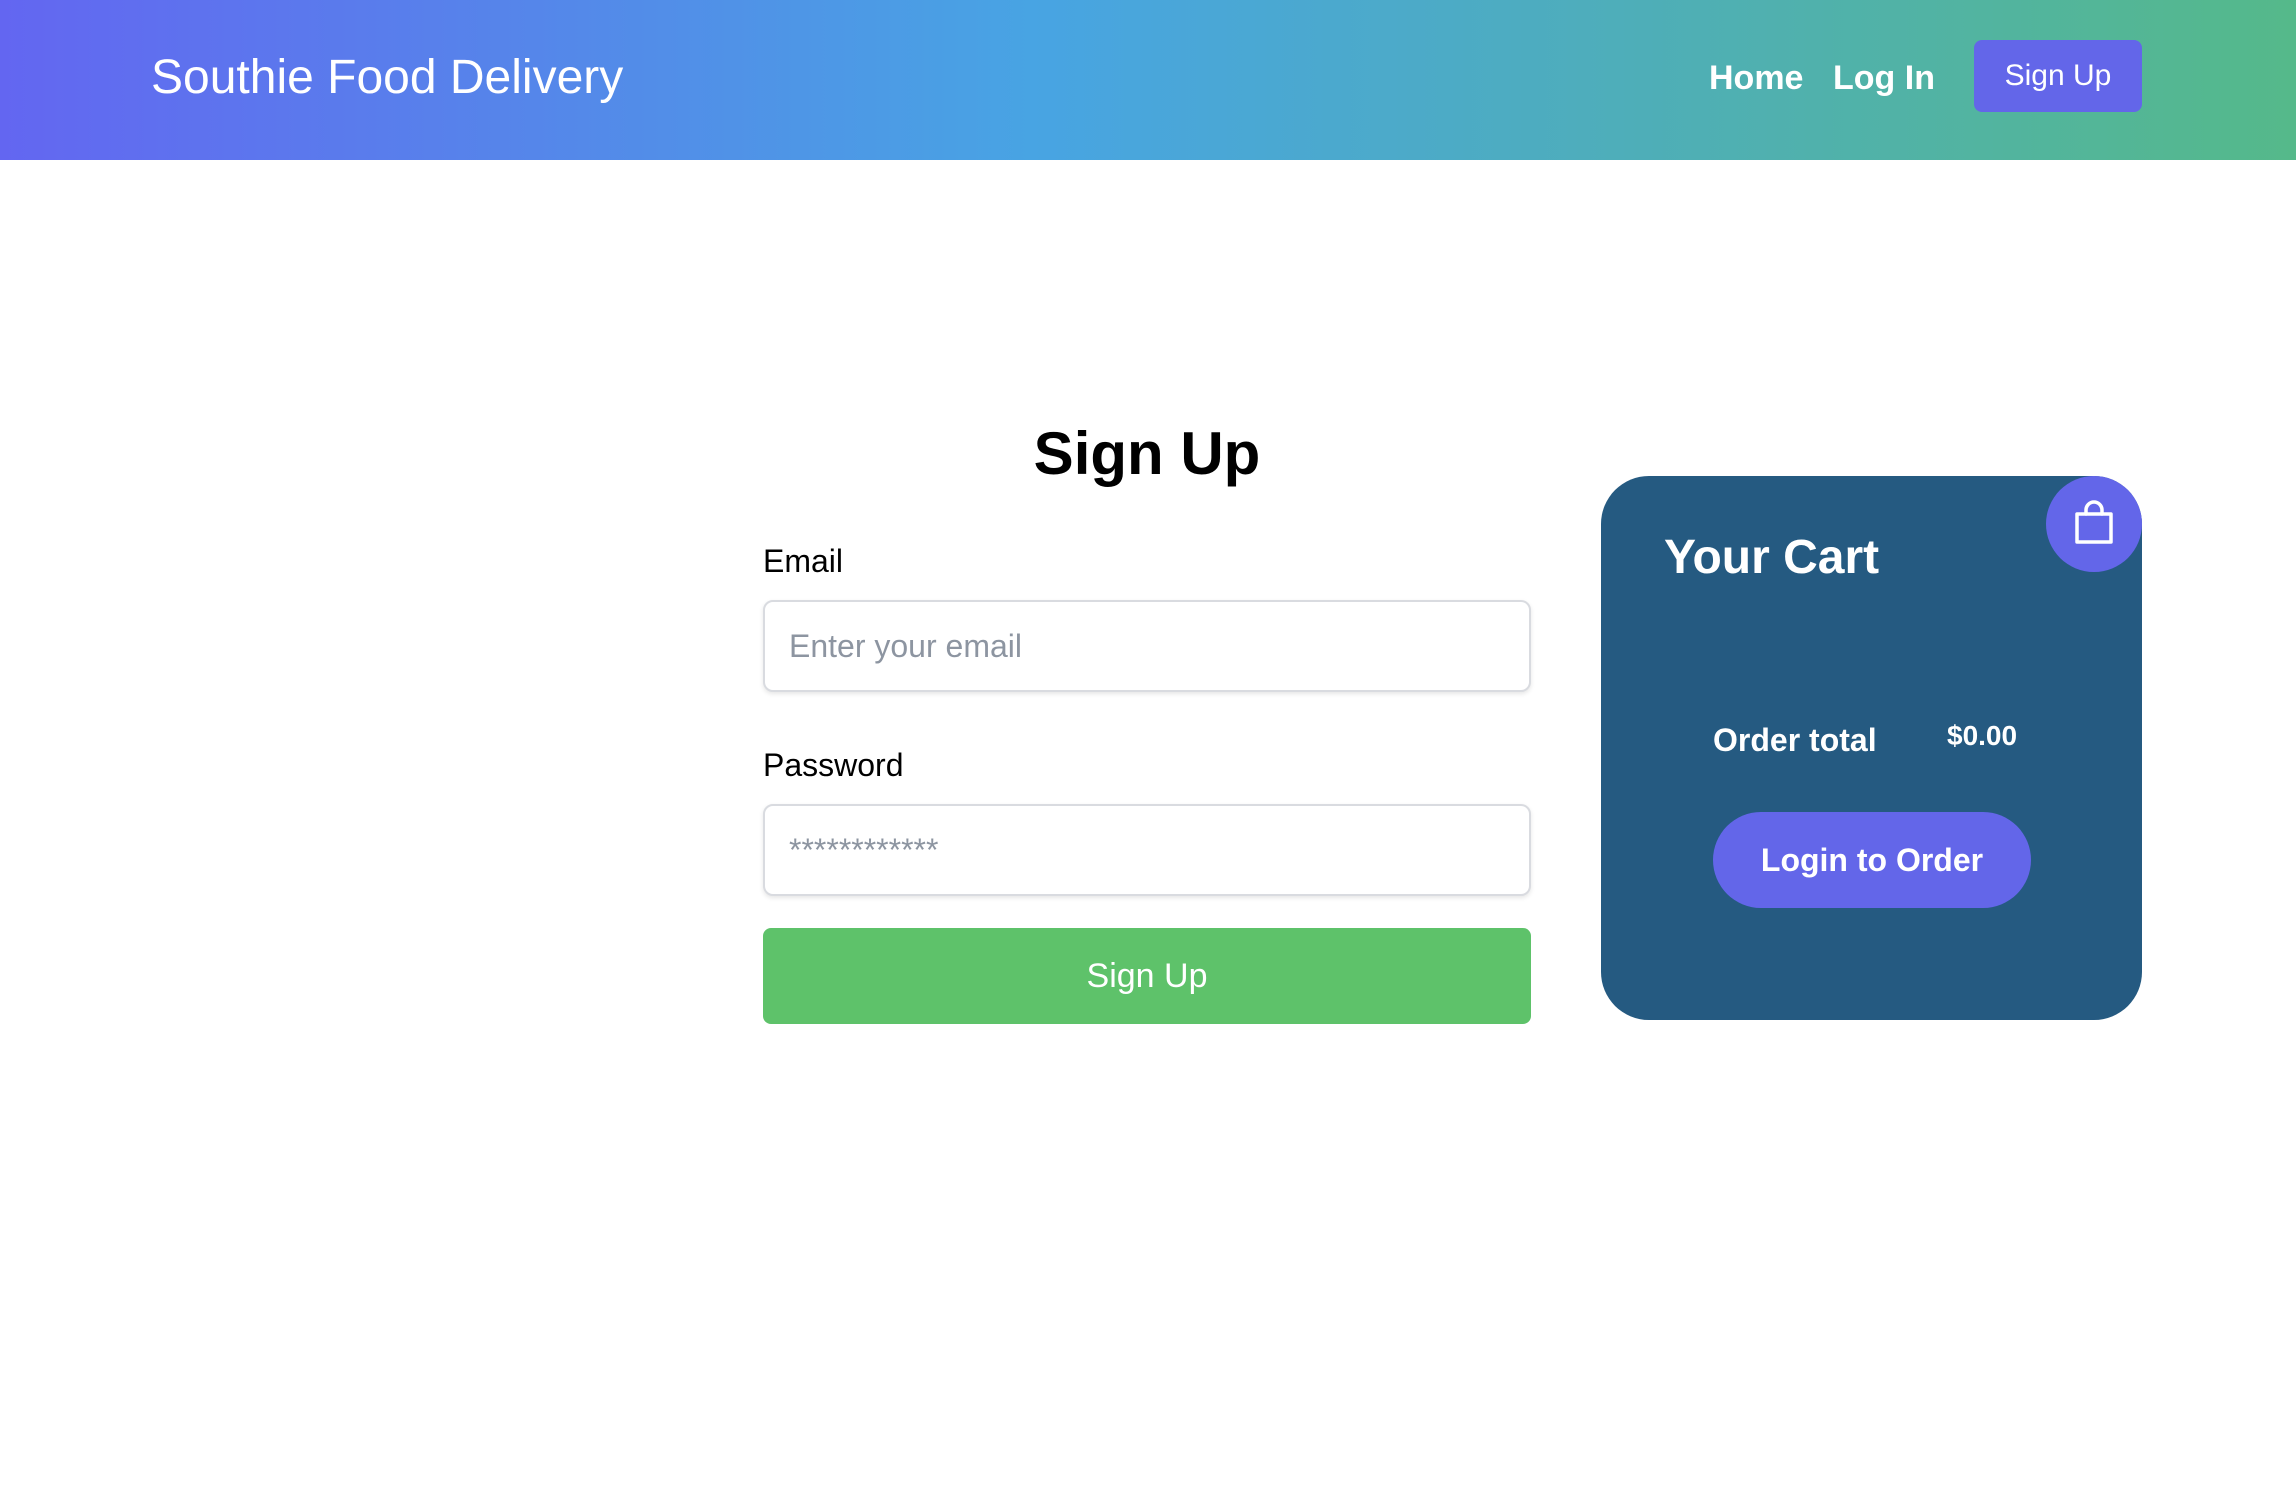 This screenshot has height=1486, width=2296. I want to click on password-label: Password, so click(833, 765).